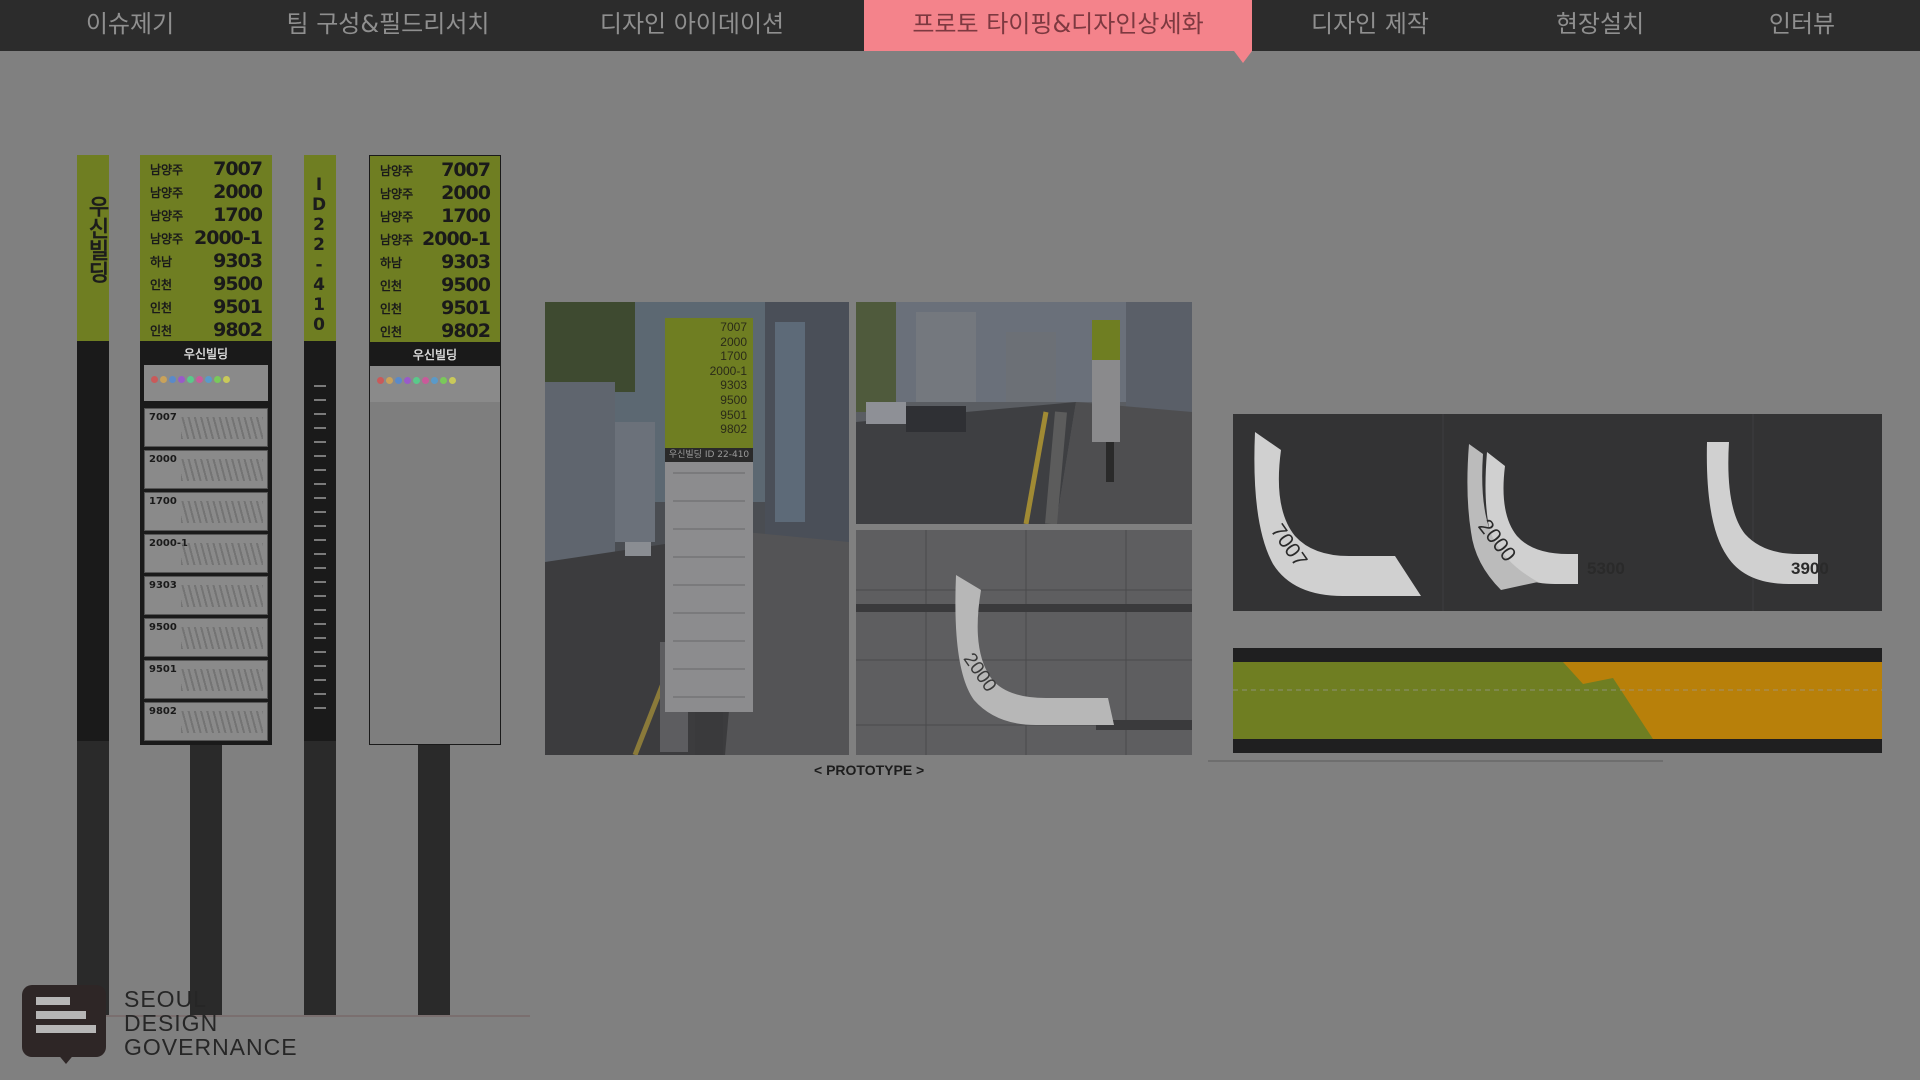  I want to click on floor-marker-label: 3900, so click(1810, 568).